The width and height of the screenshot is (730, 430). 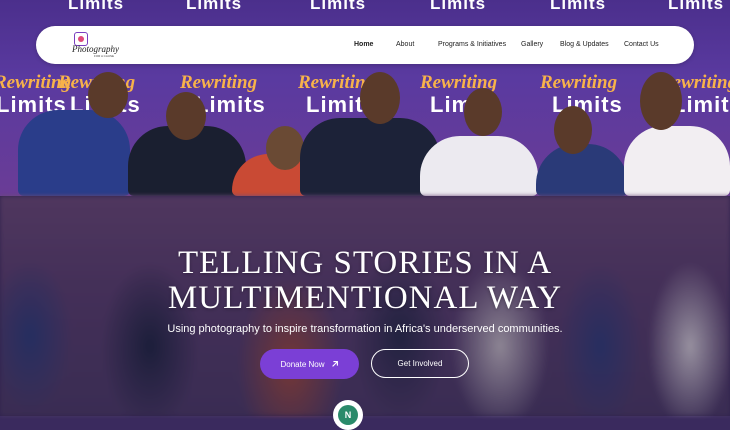 I want to click on nav-contact: Contact Us, so click(x=641, y=44).